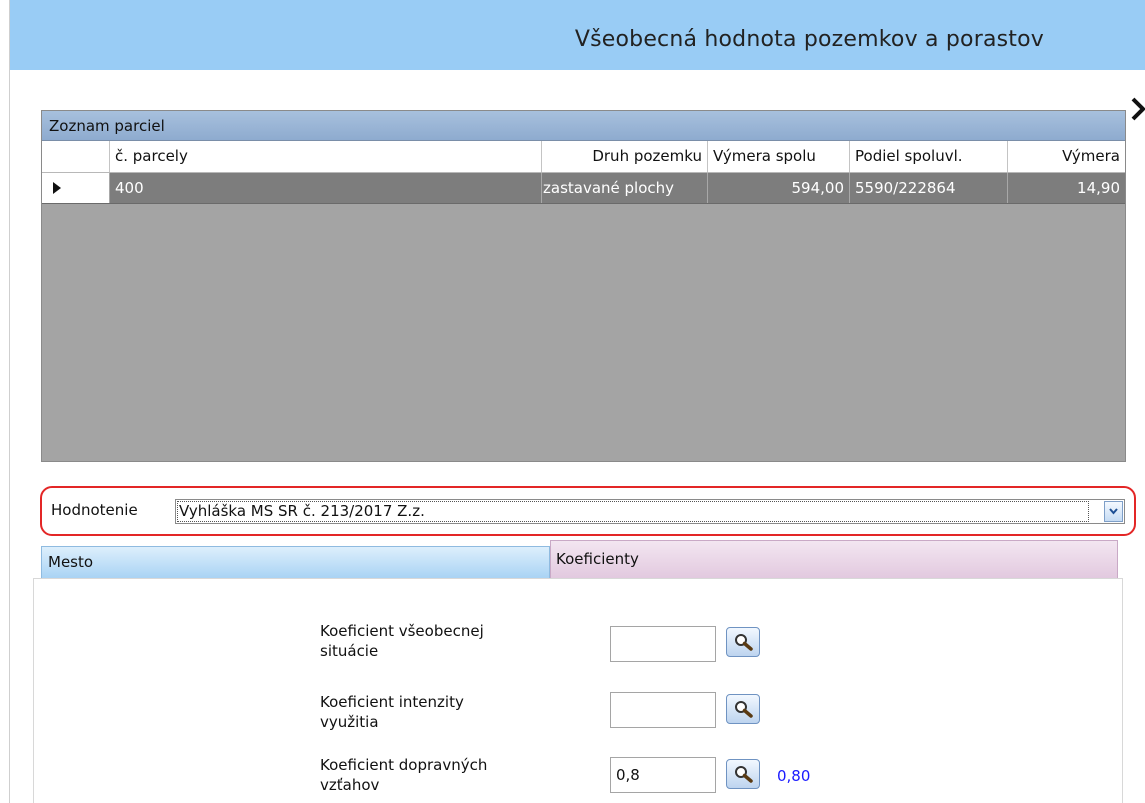  I want to click on cell-podiel: 5590/222864, so click(929, 188).